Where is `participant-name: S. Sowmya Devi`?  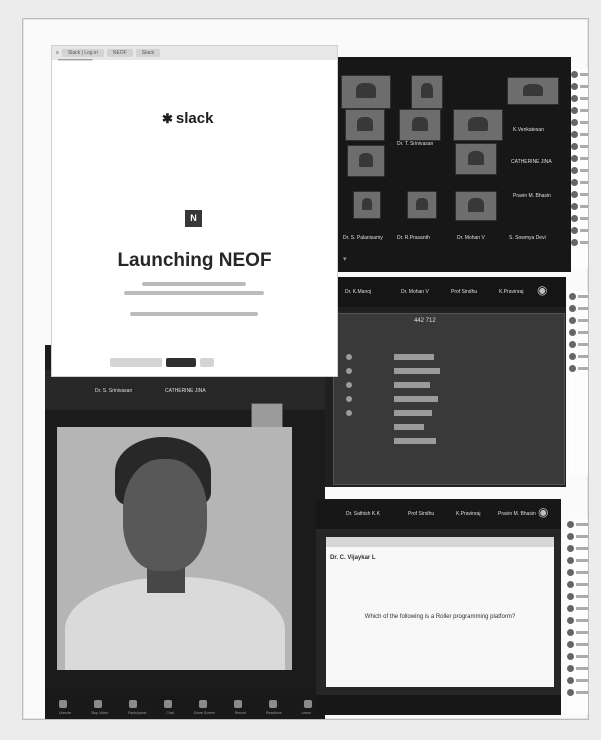
participant-name: S. Sowmya Devi is located at coordinates (527, 238).